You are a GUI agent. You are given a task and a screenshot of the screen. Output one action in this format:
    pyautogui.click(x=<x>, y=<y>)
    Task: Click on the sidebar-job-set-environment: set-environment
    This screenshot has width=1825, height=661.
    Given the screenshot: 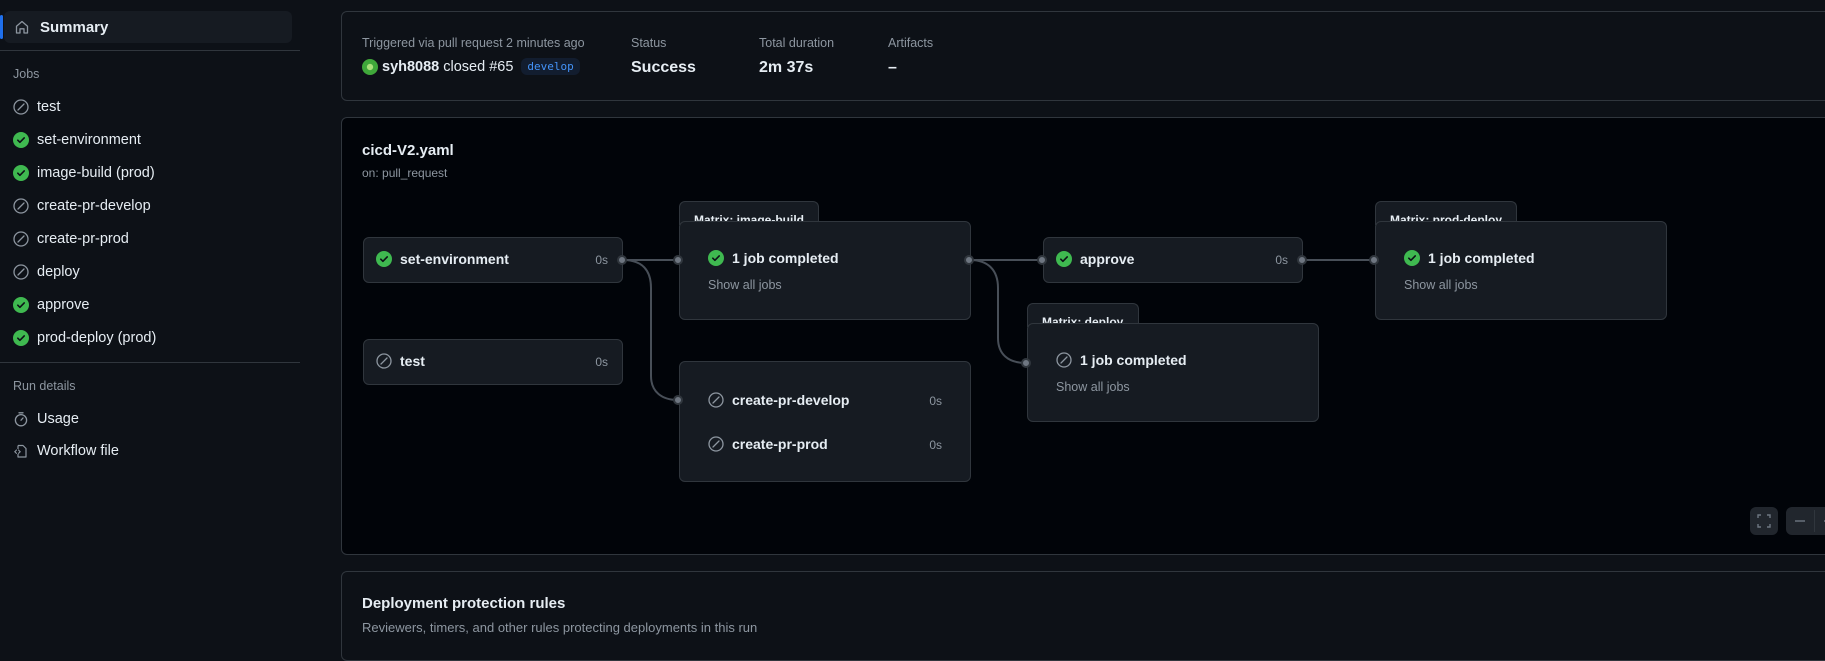 What is the action you would take?
    pyautogui.click(x=77, y=140)
    